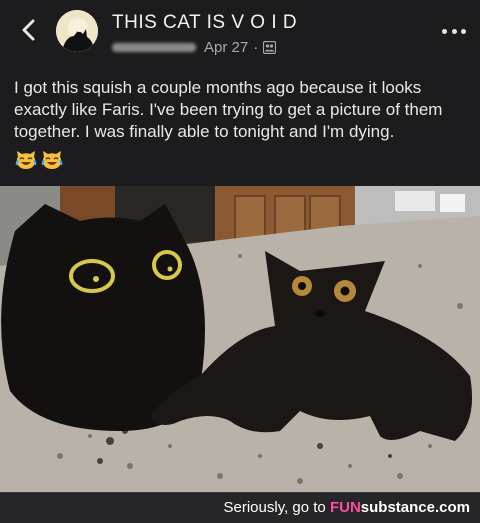 Image resolution: width=480 pixels, height=523 pixels. What do you see at coordinates (415, 507) in the screenshot?
I see `watermark-brand-tail: substance.com` at bounding box center [415, 507].